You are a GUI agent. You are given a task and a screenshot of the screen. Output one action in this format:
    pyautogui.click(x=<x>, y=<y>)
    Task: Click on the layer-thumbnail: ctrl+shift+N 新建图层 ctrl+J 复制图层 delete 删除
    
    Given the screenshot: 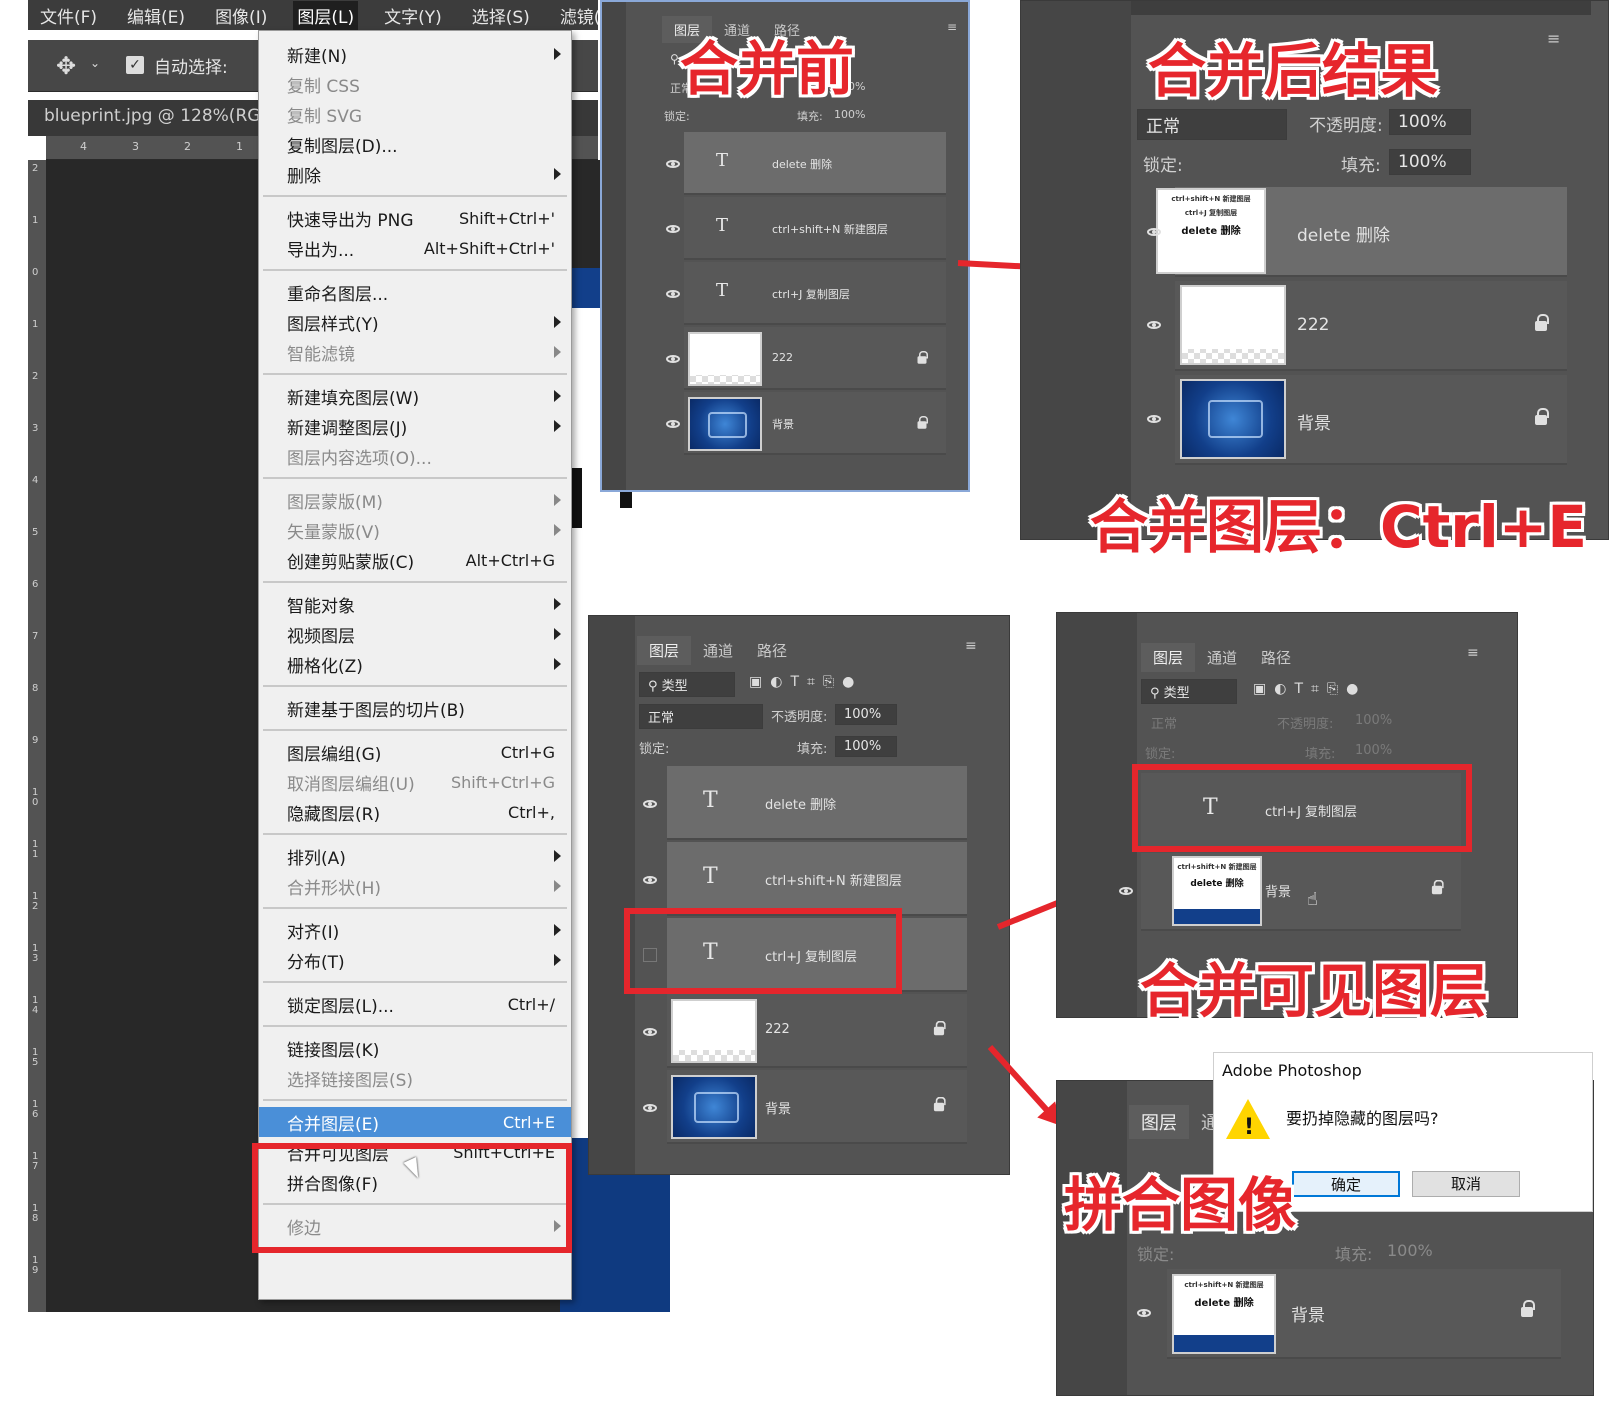 What is the action you would take?
    pyautogui.click(x=1211, y=231)
    